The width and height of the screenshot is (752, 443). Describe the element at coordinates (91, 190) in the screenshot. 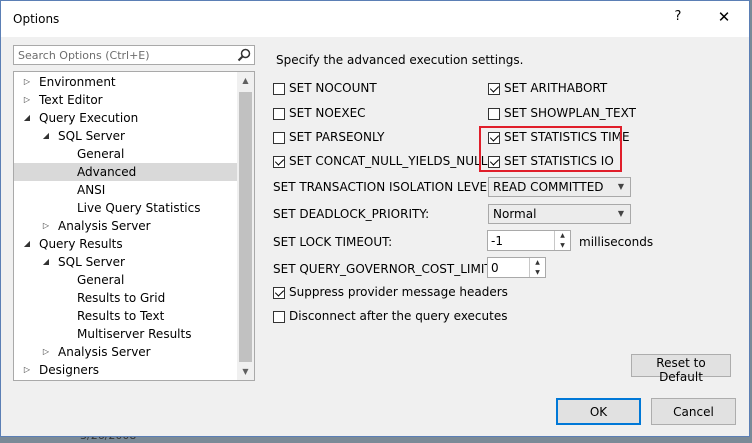

I see `tree-item-label: ANSI` at that location.